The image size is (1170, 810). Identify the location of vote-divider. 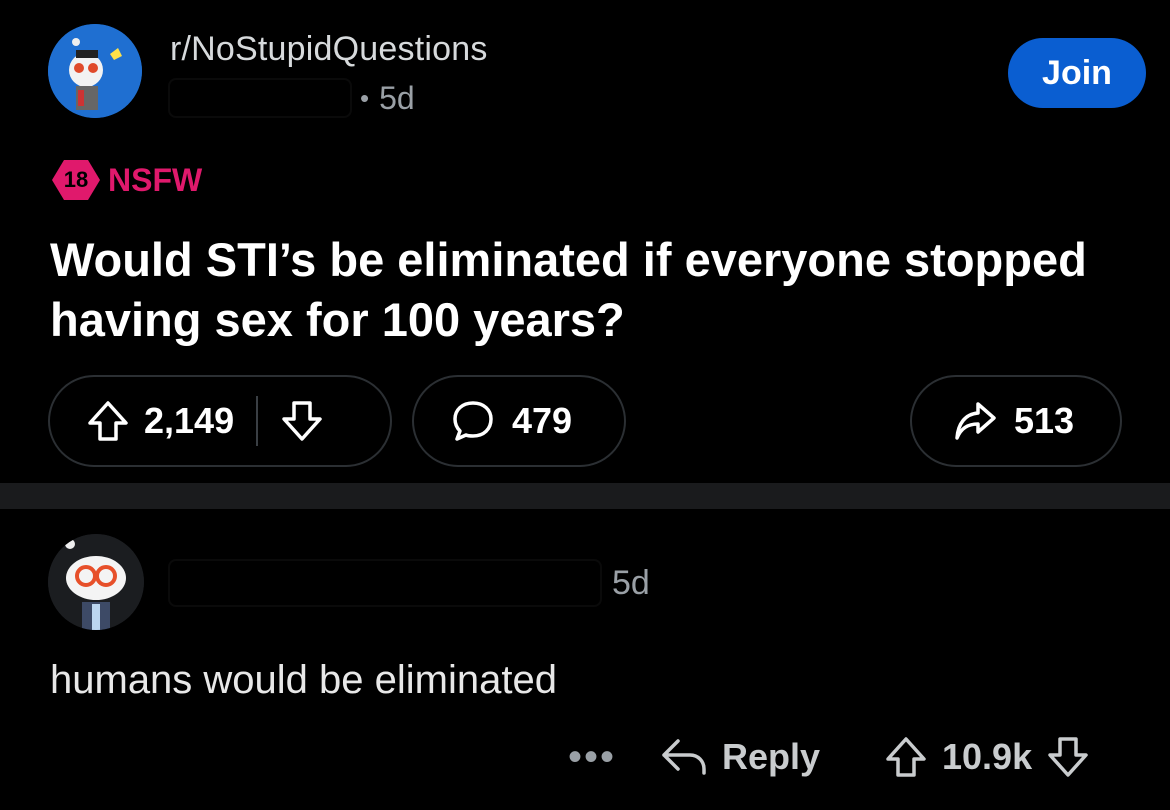
(257, 421).